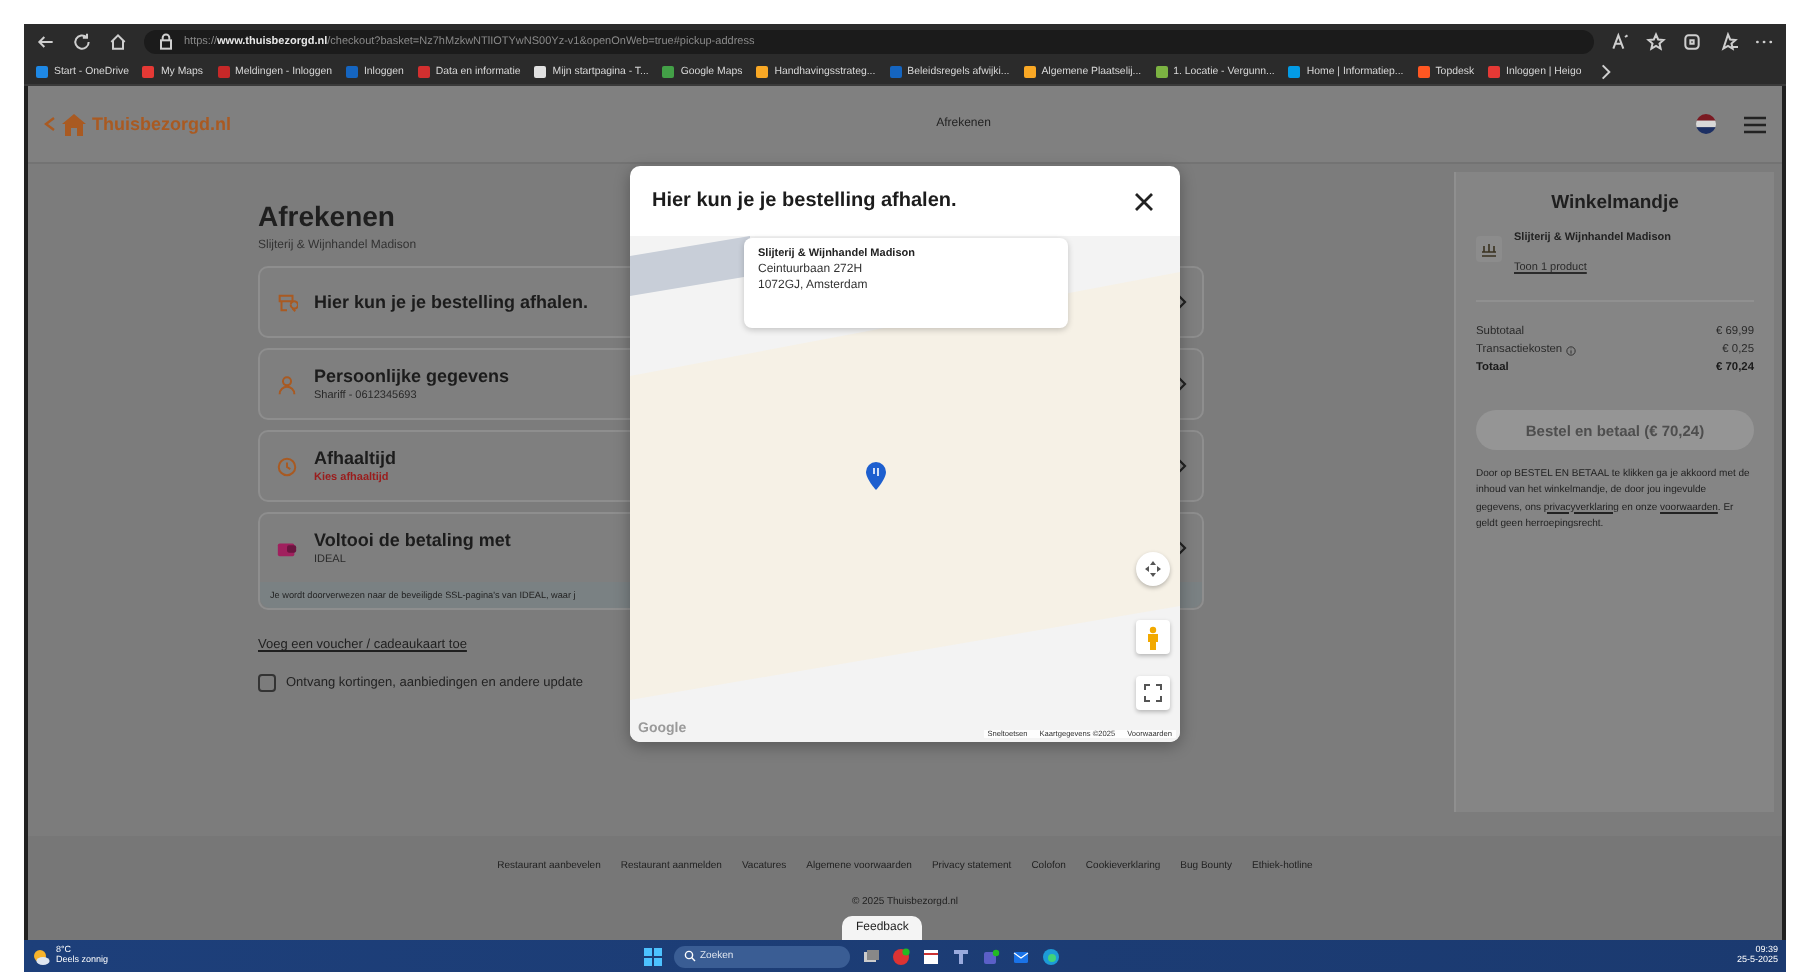  I want to click on section-title: Voltooi de betaling met, so click(413, 540).